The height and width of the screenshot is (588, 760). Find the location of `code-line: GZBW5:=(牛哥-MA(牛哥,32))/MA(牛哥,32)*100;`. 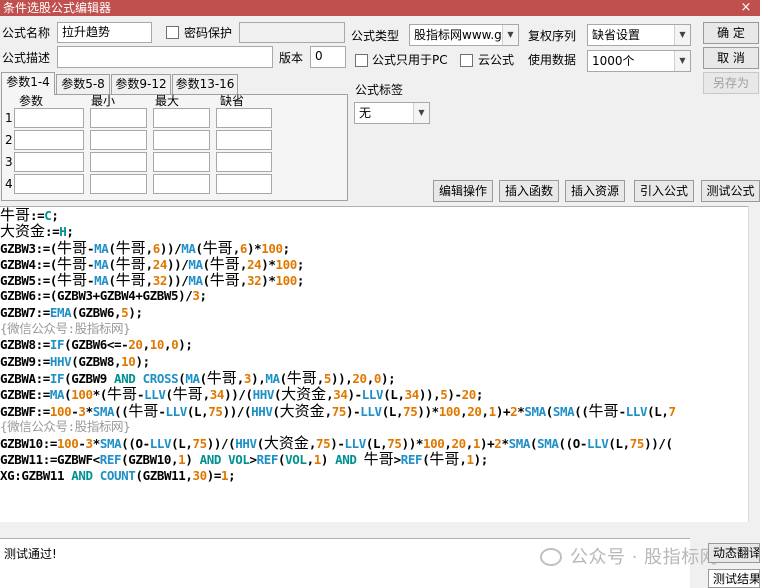

code-line: GZBW5:=(牛哥-MA(牛哥,32))/MA(牛哥,32)*100; is located at coordinates (338, 280).